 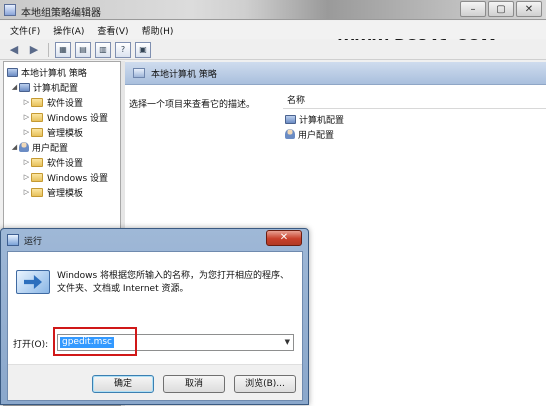 I want to click on tree-item-user-windows-settings: ▷ Windows 设置, so click(x=65, y=177).